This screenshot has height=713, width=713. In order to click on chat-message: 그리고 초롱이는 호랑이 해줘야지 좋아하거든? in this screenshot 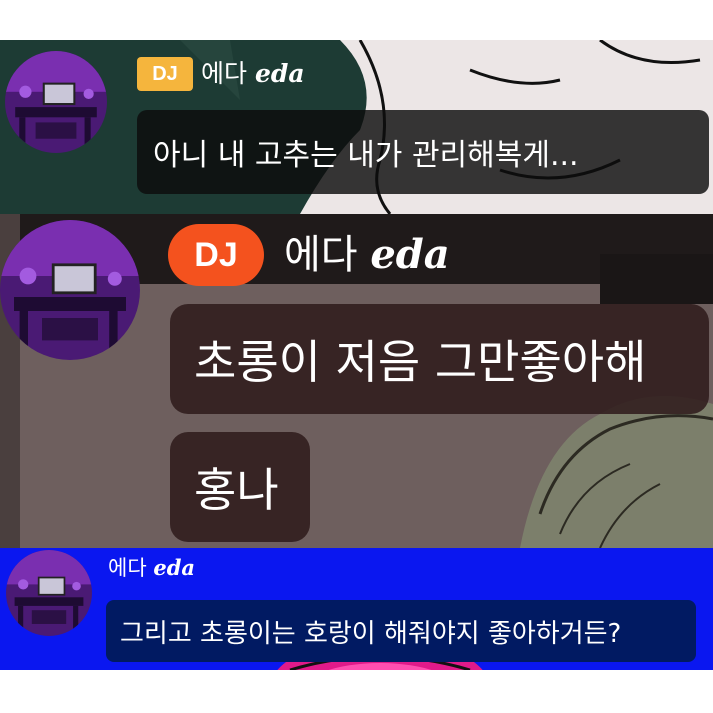, I will do `click(401, 631)`.